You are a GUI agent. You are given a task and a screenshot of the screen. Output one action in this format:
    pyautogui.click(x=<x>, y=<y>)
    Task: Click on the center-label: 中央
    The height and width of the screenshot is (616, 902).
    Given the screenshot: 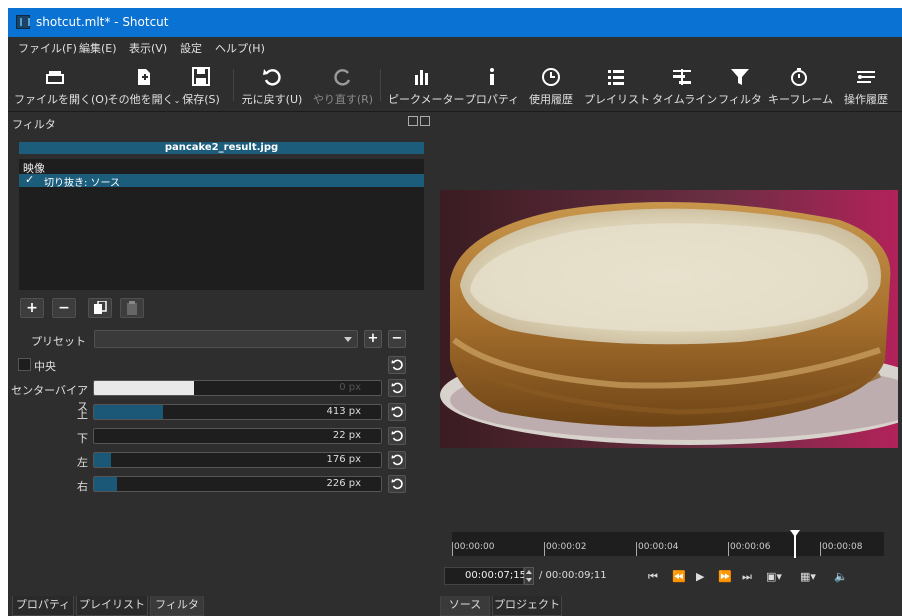 What is the action you would take?
    pyautogui.click(x=45, y=366)
    